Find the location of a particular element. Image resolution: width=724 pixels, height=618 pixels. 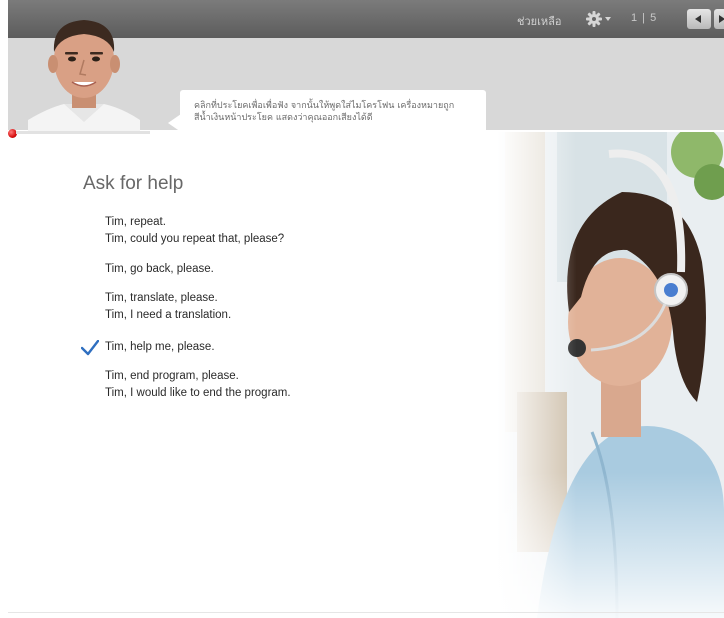

page-indicator: 1 | 5 is located at coordinates (644, 18).